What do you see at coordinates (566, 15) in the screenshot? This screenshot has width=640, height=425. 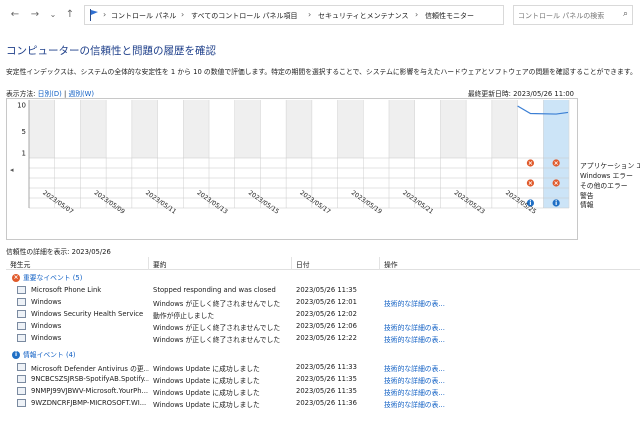 I see `search-input` at bounding box center [566, 15].